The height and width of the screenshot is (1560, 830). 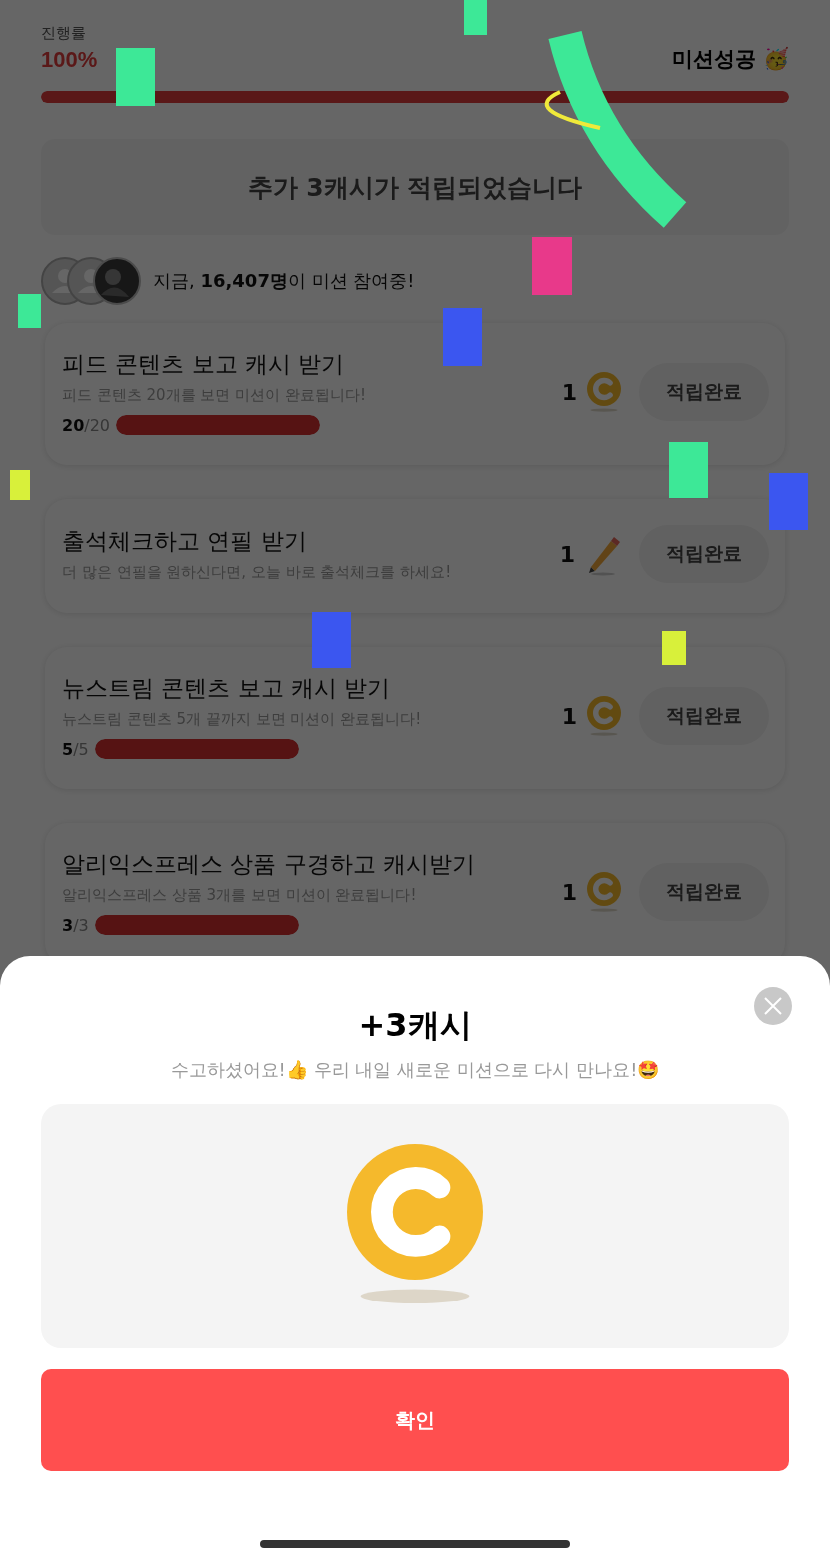 What do you see at coordinates (64, 33) in the screenshot?
I see `progress-label: 진행률` at bounding box center [64, 33].